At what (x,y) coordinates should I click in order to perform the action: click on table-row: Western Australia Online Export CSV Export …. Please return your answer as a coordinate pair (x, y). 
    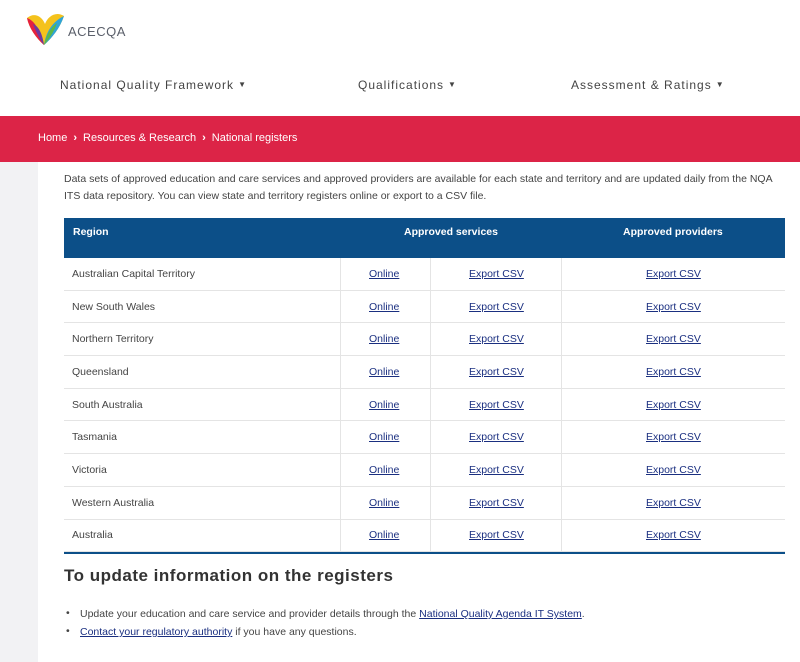
    Looking at the image, I should click on (424, 503).